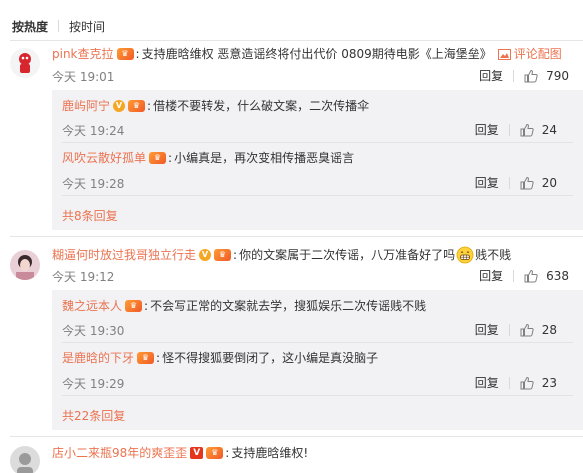  I want to click on comment-line: 店小二来瓶98年的爽歪歪 V ♛ : 支持鹿晗维权!, so click(180, 453).